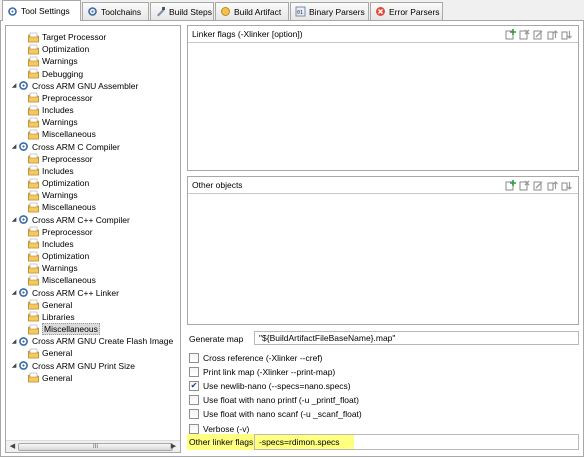 The width and height of the screenshot is (584, 457). What do you see at coordinates (194, 385) in the screenshot?
I see `checkbox-checked: ✔` at bounding box center [194, 385].